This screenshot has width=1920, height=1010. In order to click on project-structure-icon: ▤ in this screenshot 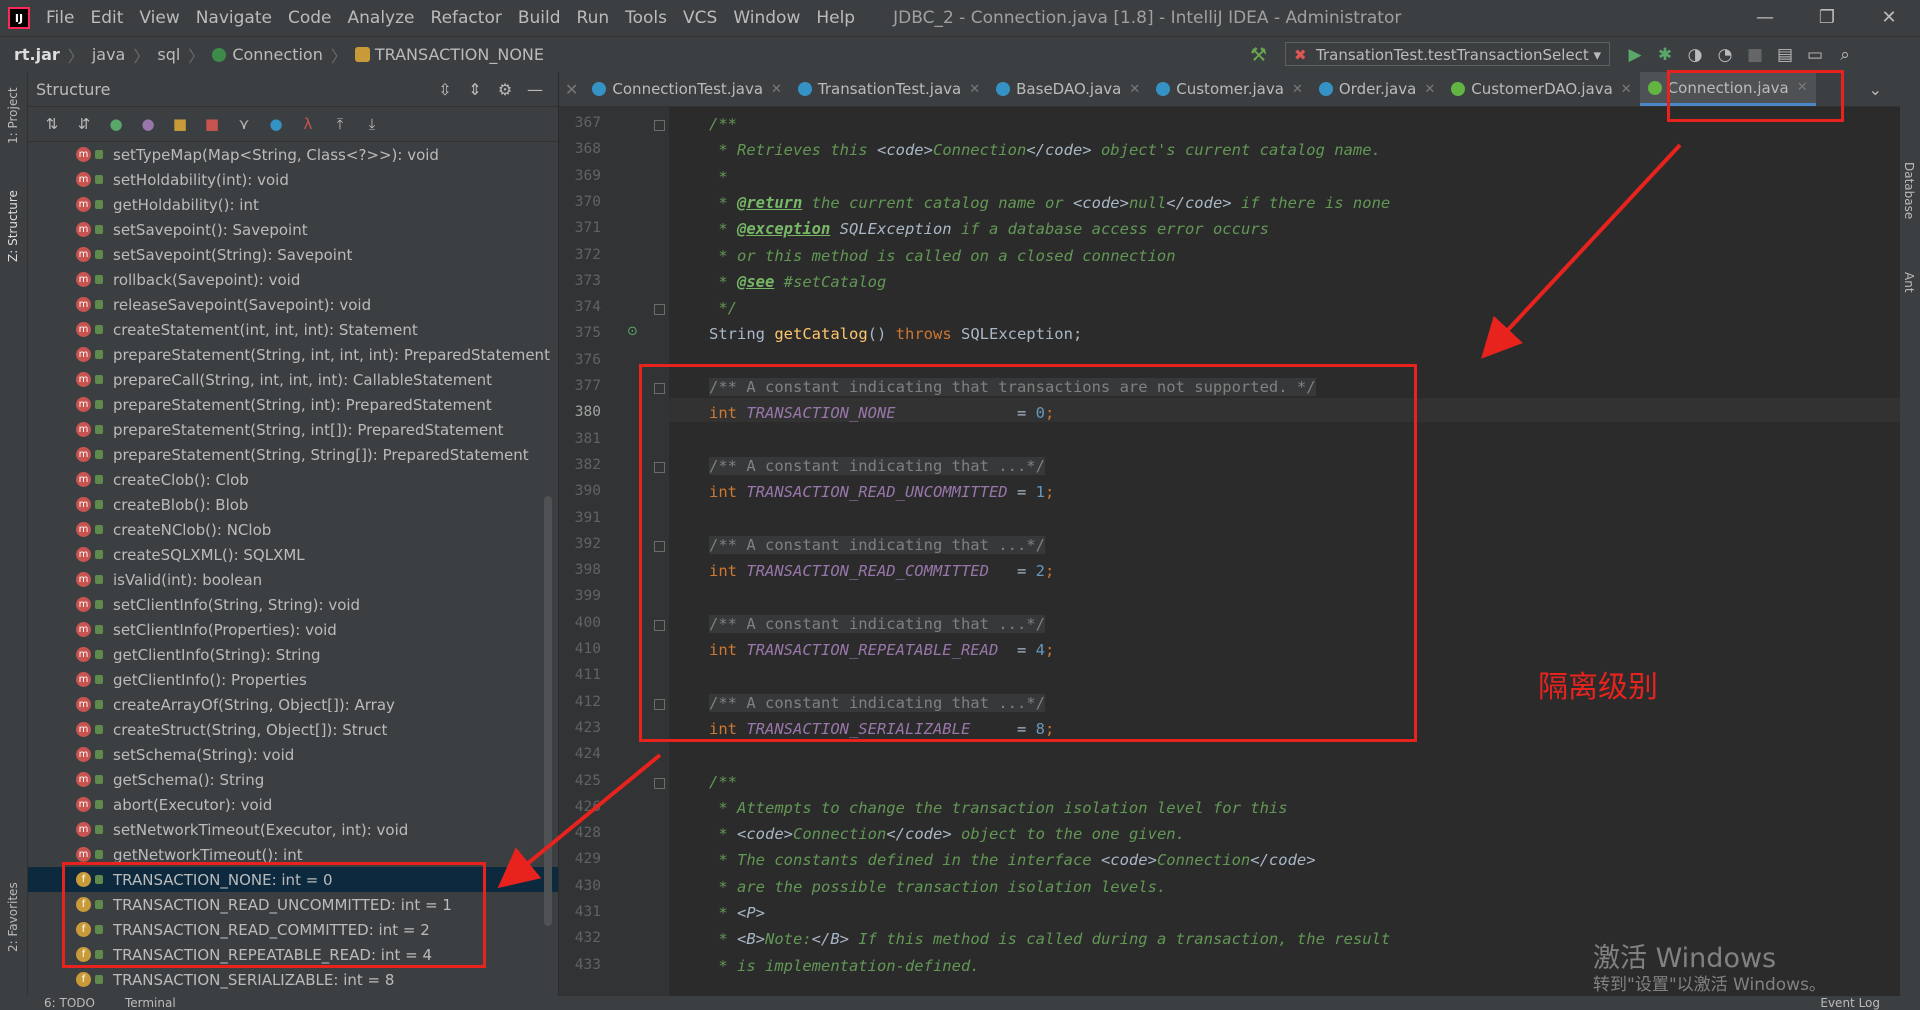, I will do `click(1785, 55)`.